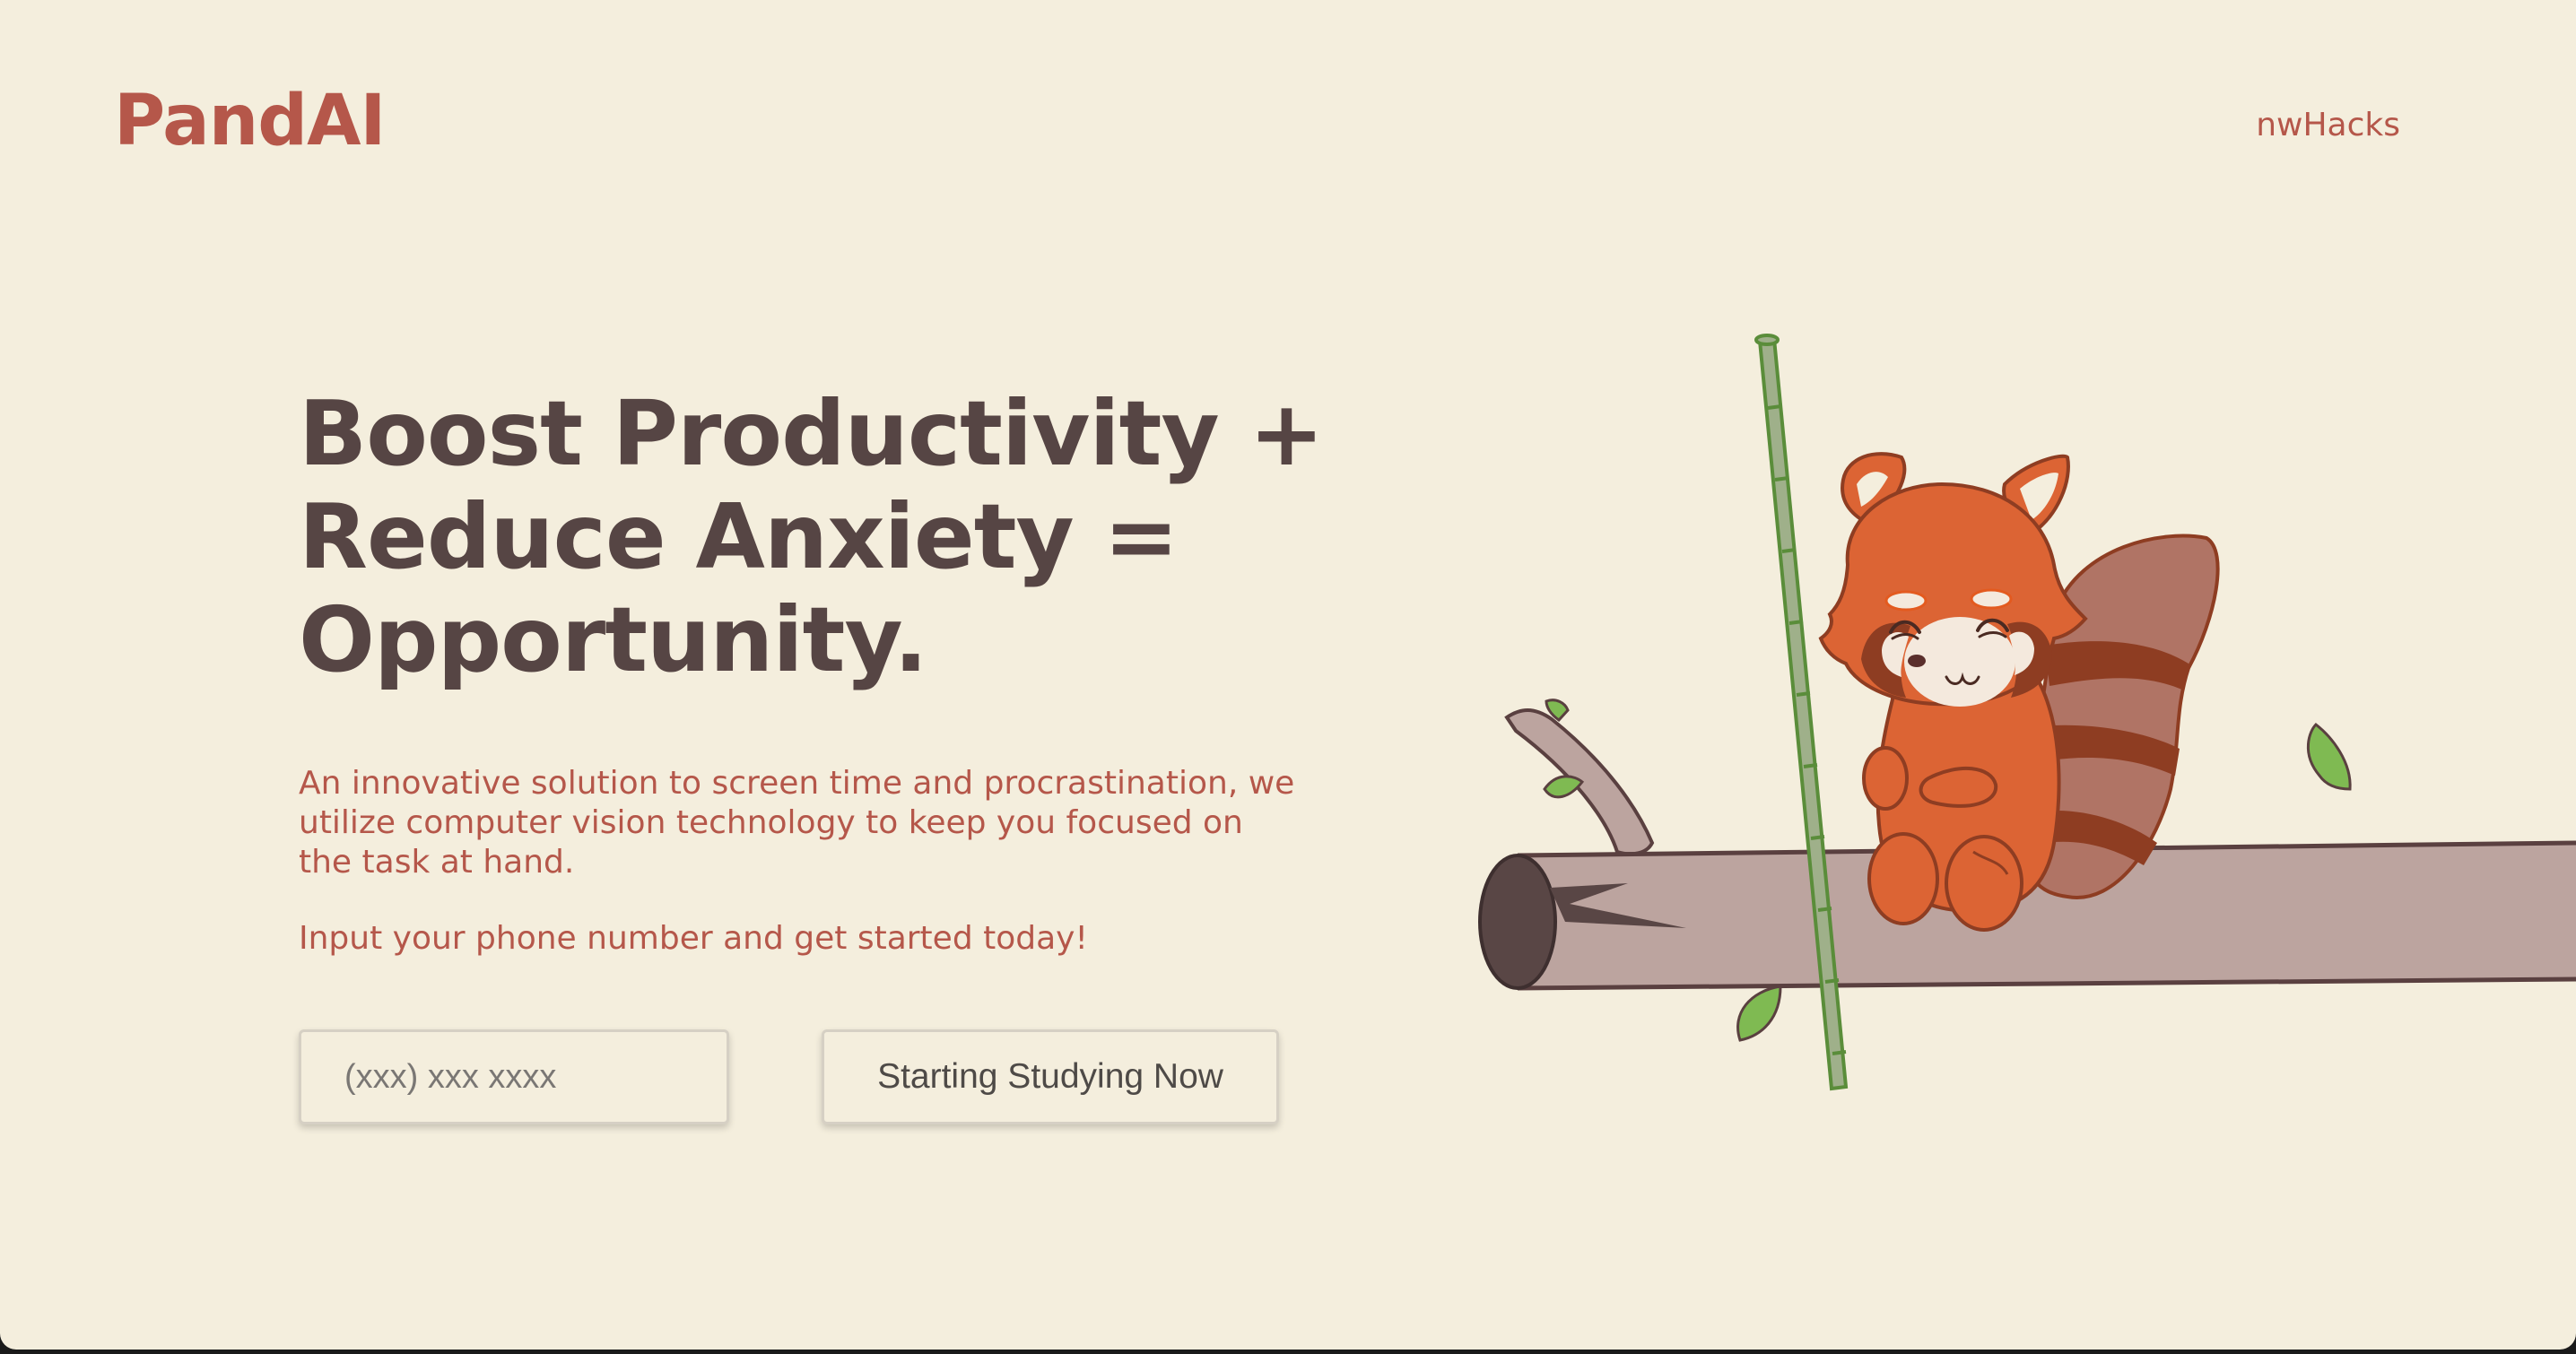 The height and width of the screenshot is (1354, 2576). Describe the element at coordinates (1903, 878) in the screenshot. I see `panda-foot-left` at that location.